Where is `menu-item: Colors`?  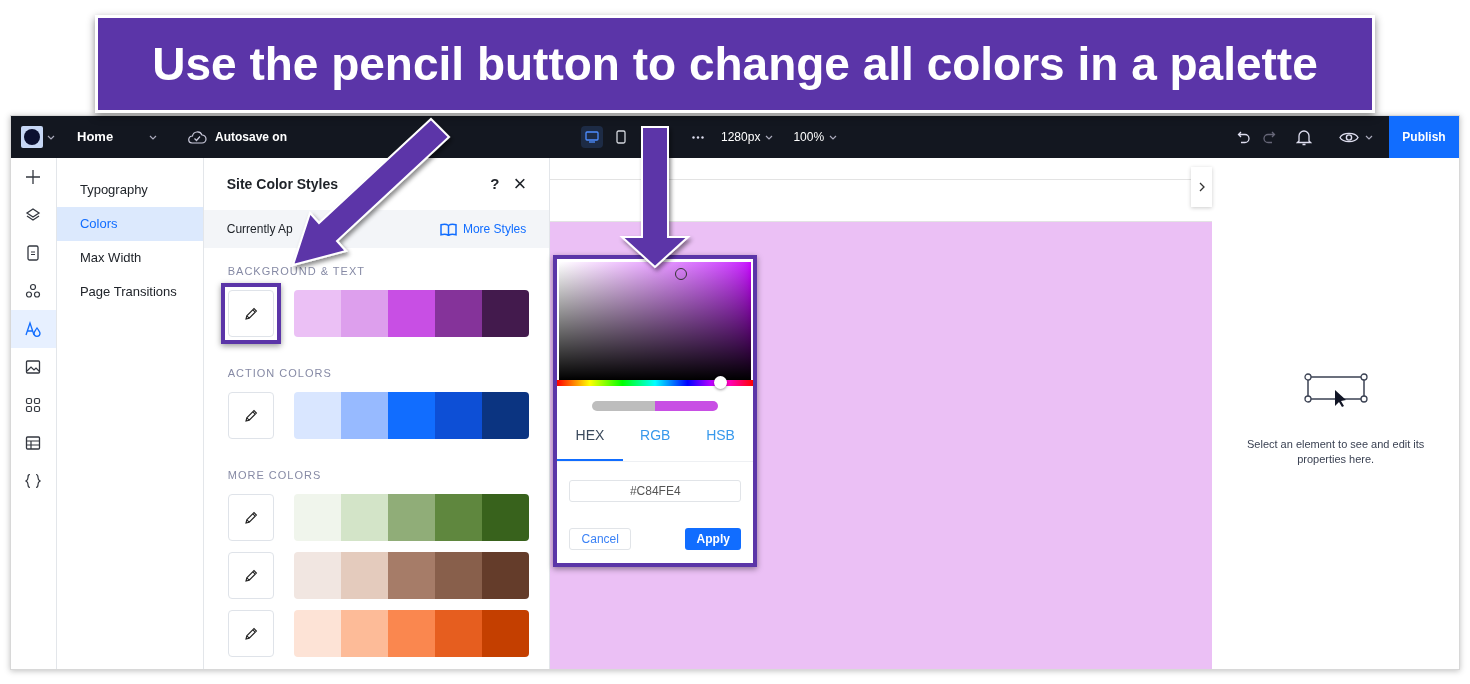 menu-item: Colors is located at coordinates (129, 224).